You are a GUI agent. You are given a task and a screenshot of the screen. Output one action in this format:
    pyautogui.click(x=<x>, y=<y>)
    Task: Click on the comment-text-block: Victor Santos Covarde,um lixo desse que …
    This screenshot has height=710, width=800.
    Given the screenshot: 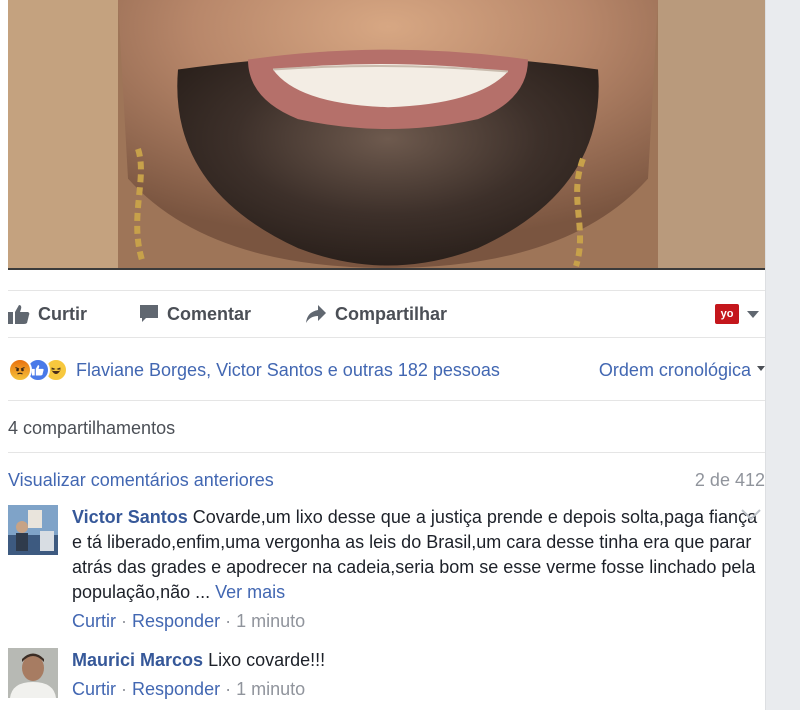 What is the action you would take?
    pyautogui.click(x=418, y=555)
    